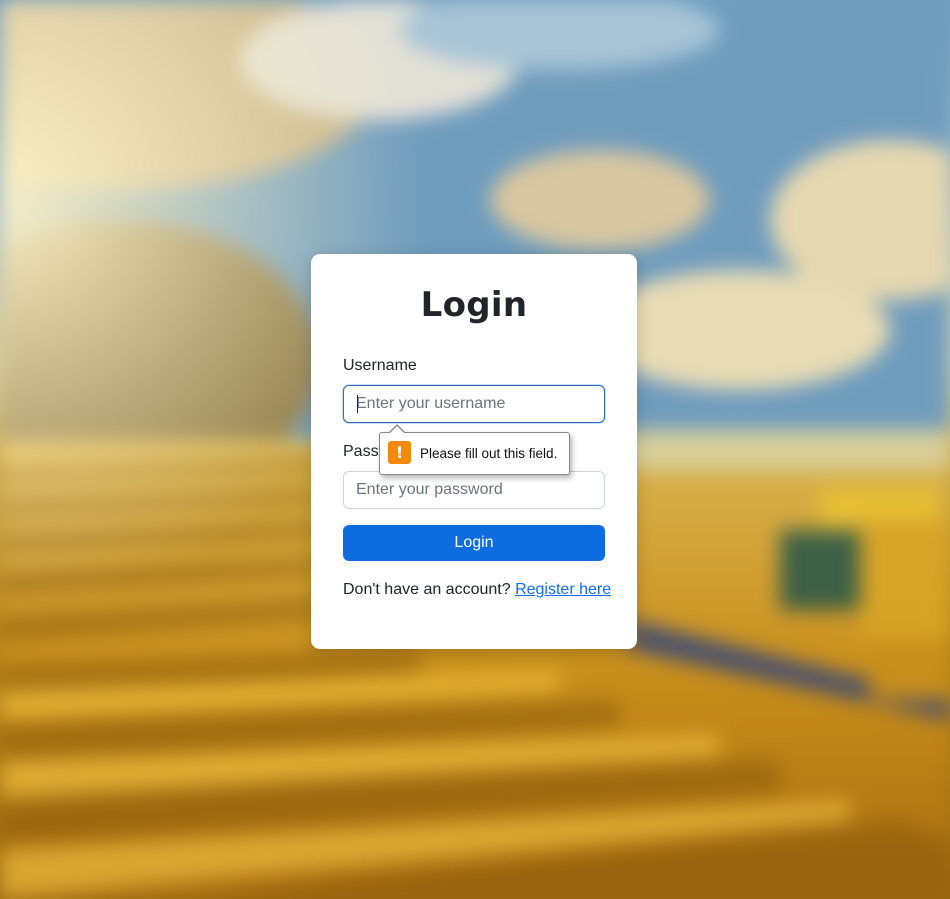 The height and width of the screenshot is (899, 950). I want to click on register-prompt: Don't have an account? Register here, so click(477, 590).